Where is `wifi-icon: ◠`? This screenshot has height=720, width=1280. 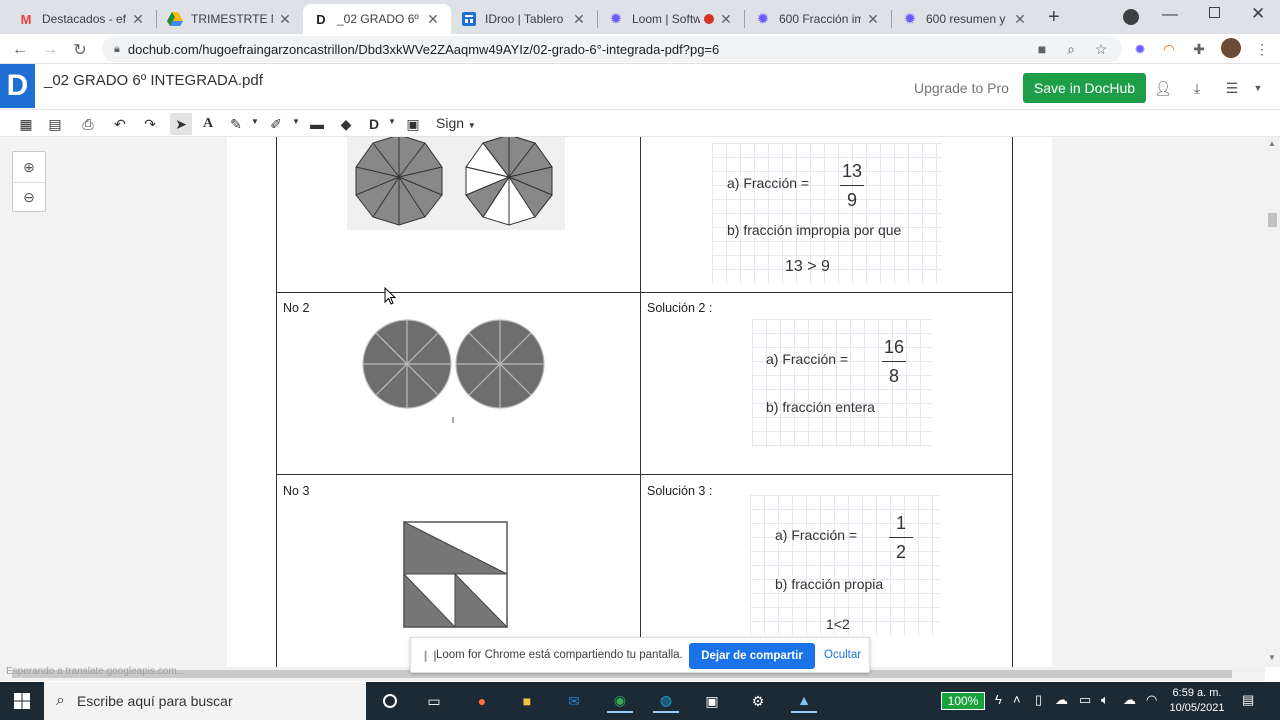
wifi-icon: ◠ is located at coordinates (1151, 700).